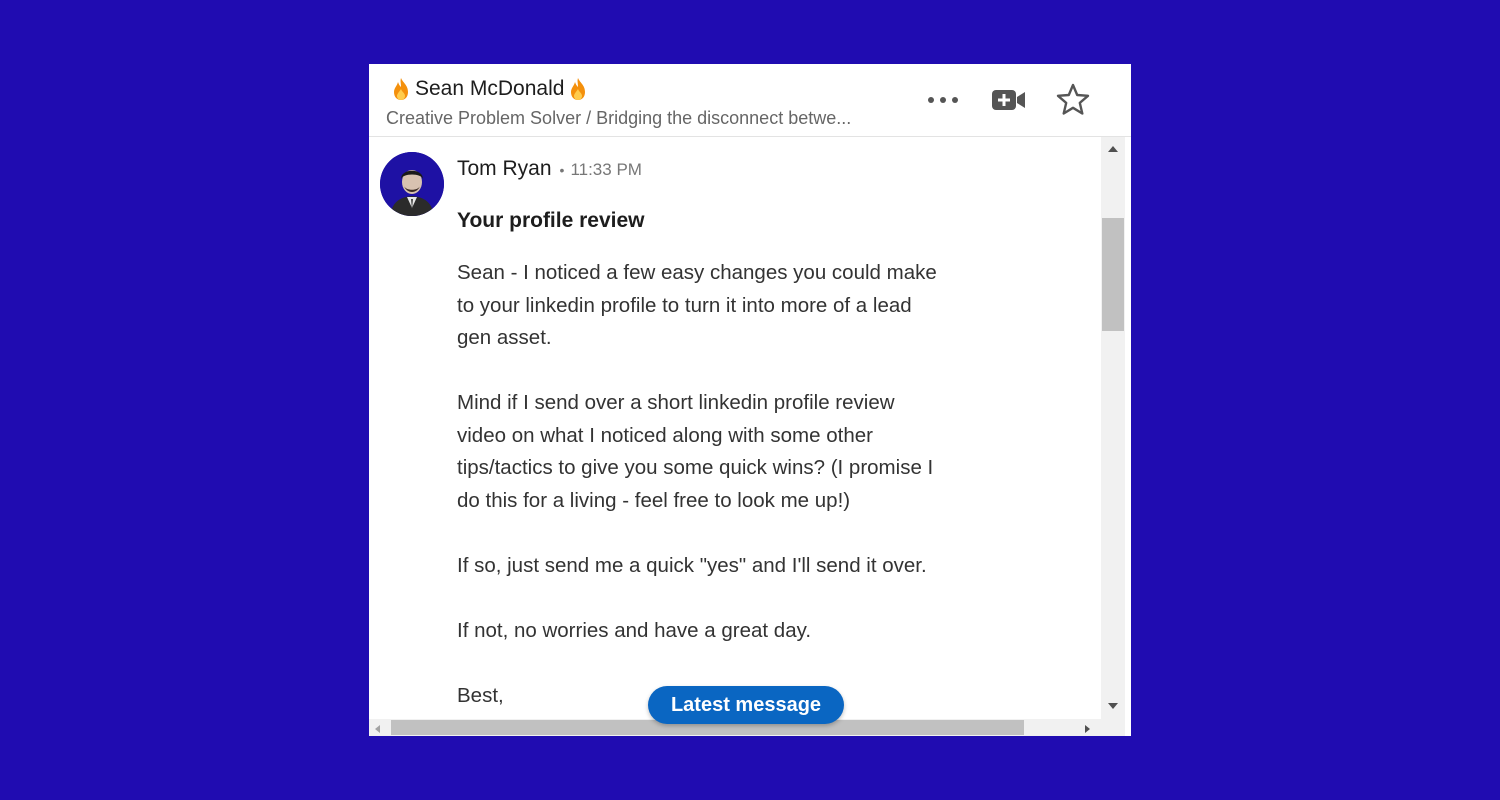 This screenshot has height=800, width=1500. Describe the element at coordinates (944, 100) in the screenshot. I see `more-options-icon` at that location.